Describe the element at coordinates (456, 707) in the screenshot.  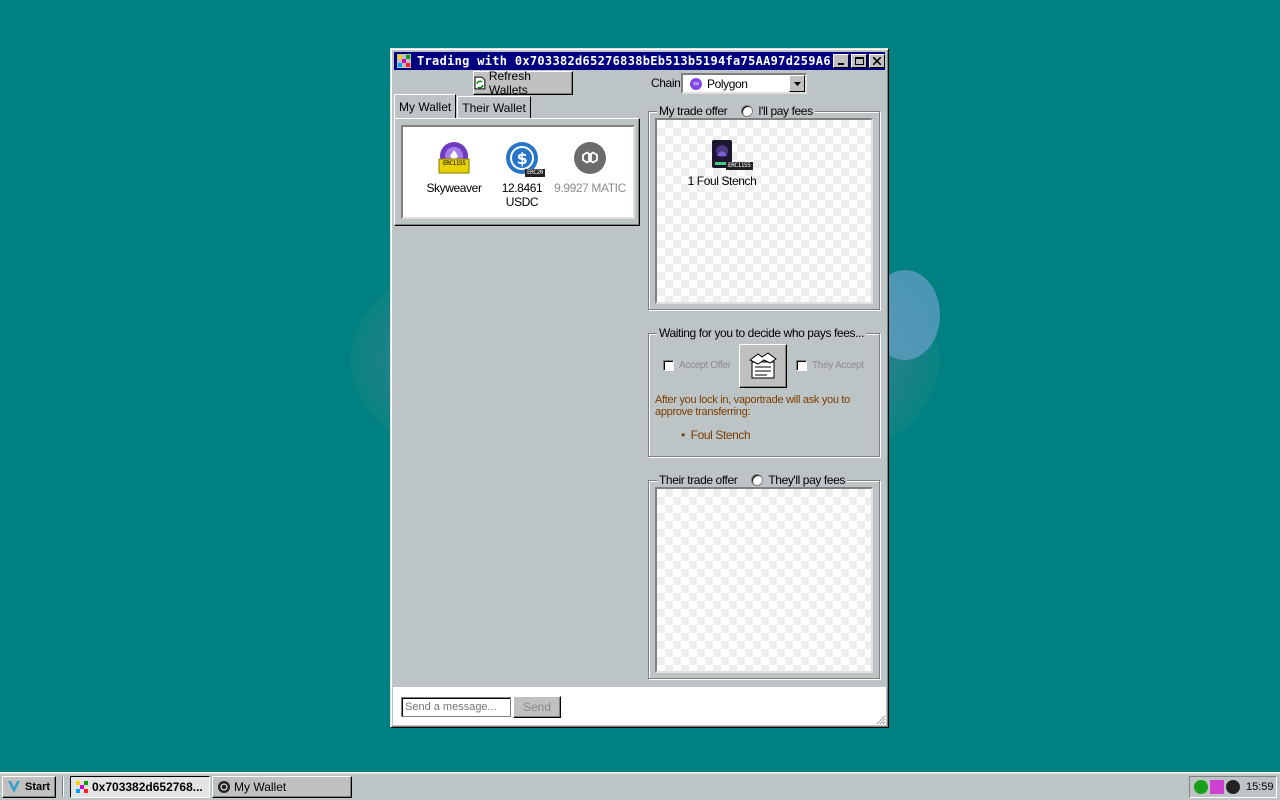
I see `message-input` at that location.